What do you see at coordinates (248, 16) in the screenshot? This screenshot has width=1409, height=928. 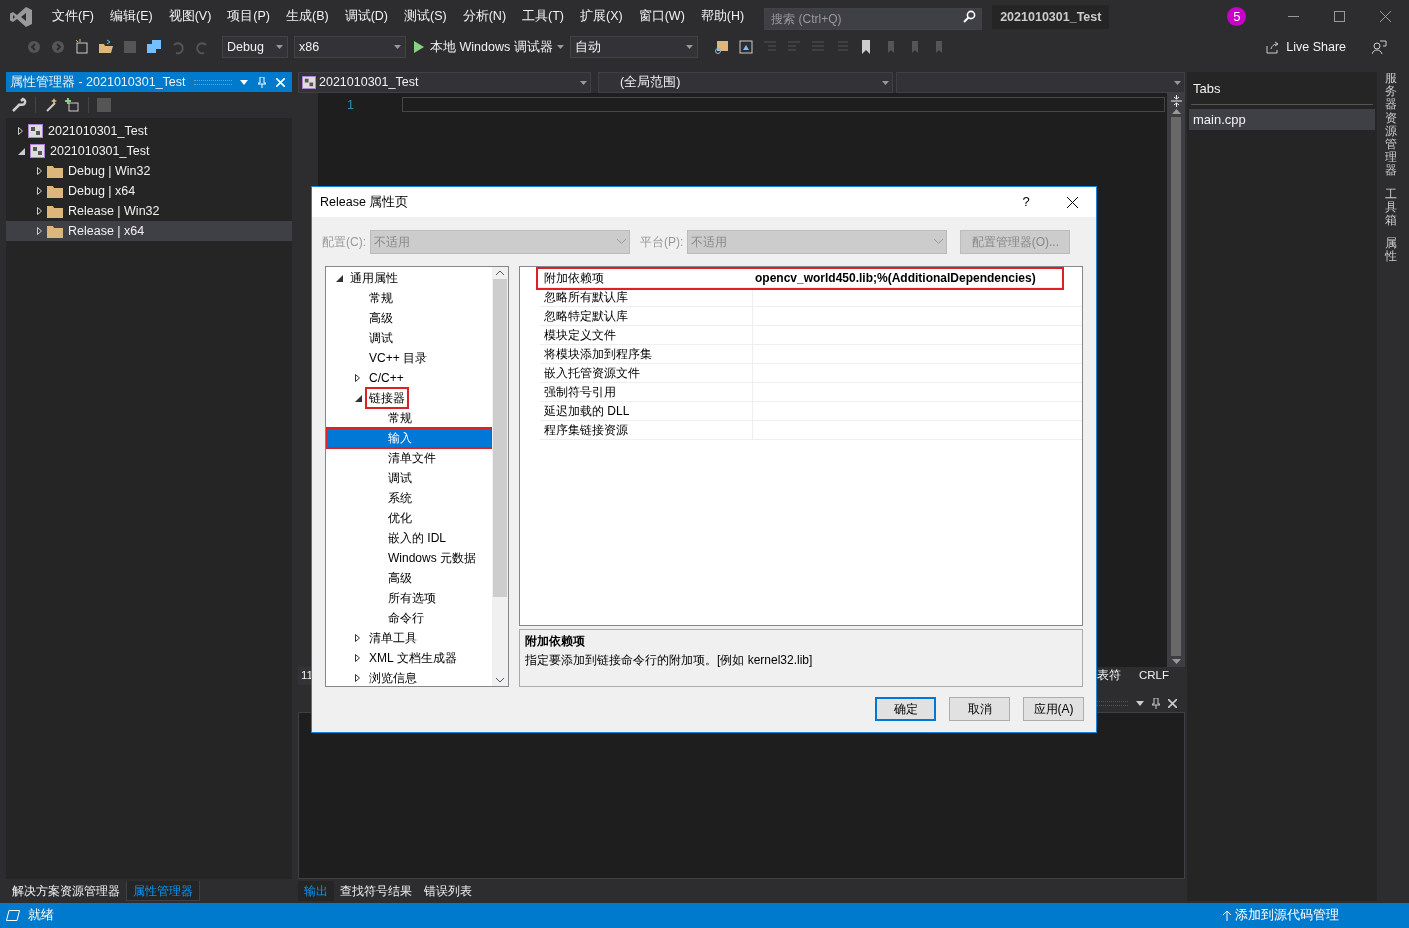 I see `menu-item: 项目(P)` at bounding box center [248, 16].